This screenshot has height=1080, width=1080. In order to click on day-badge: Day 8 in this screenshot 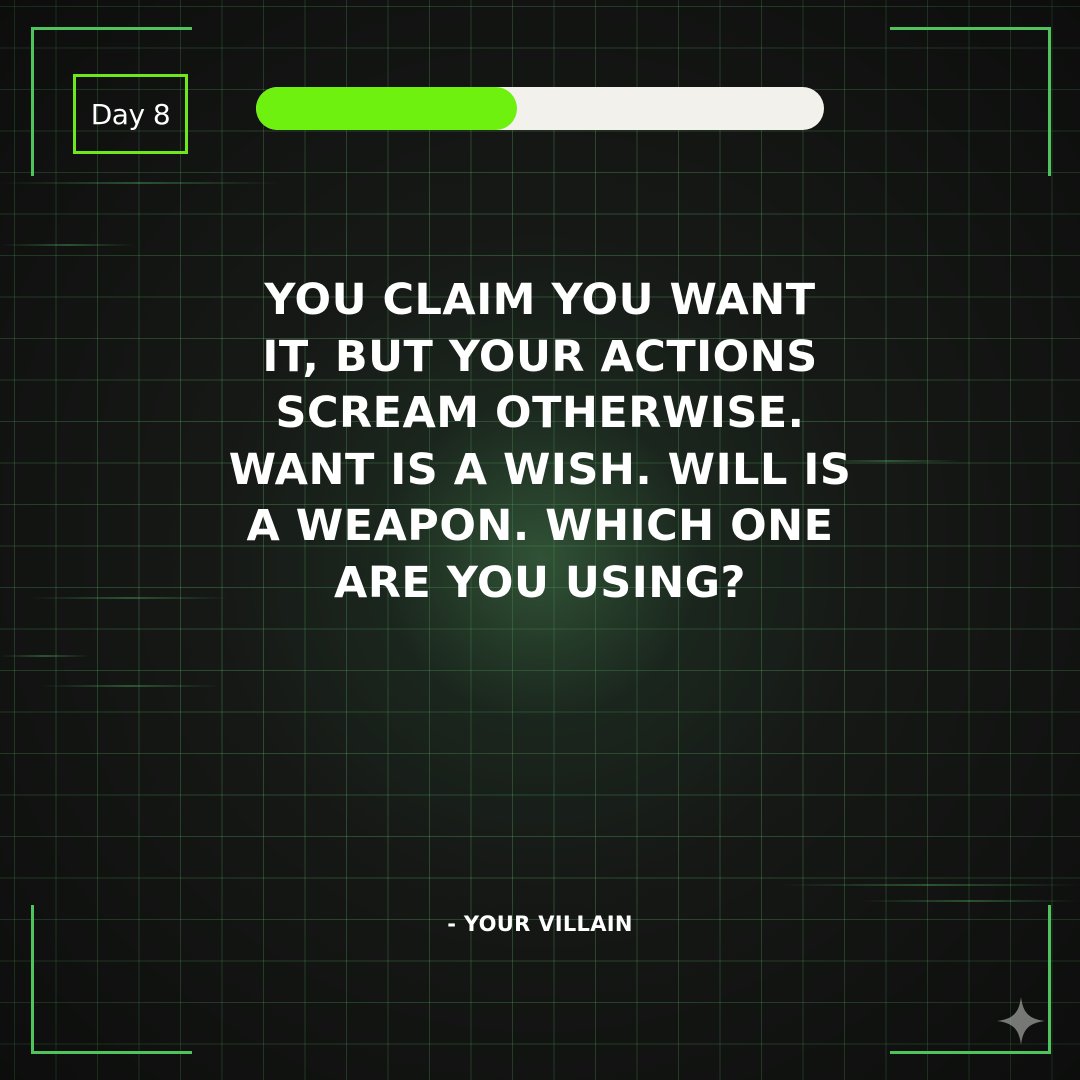, I will do `click(130, 114)`.